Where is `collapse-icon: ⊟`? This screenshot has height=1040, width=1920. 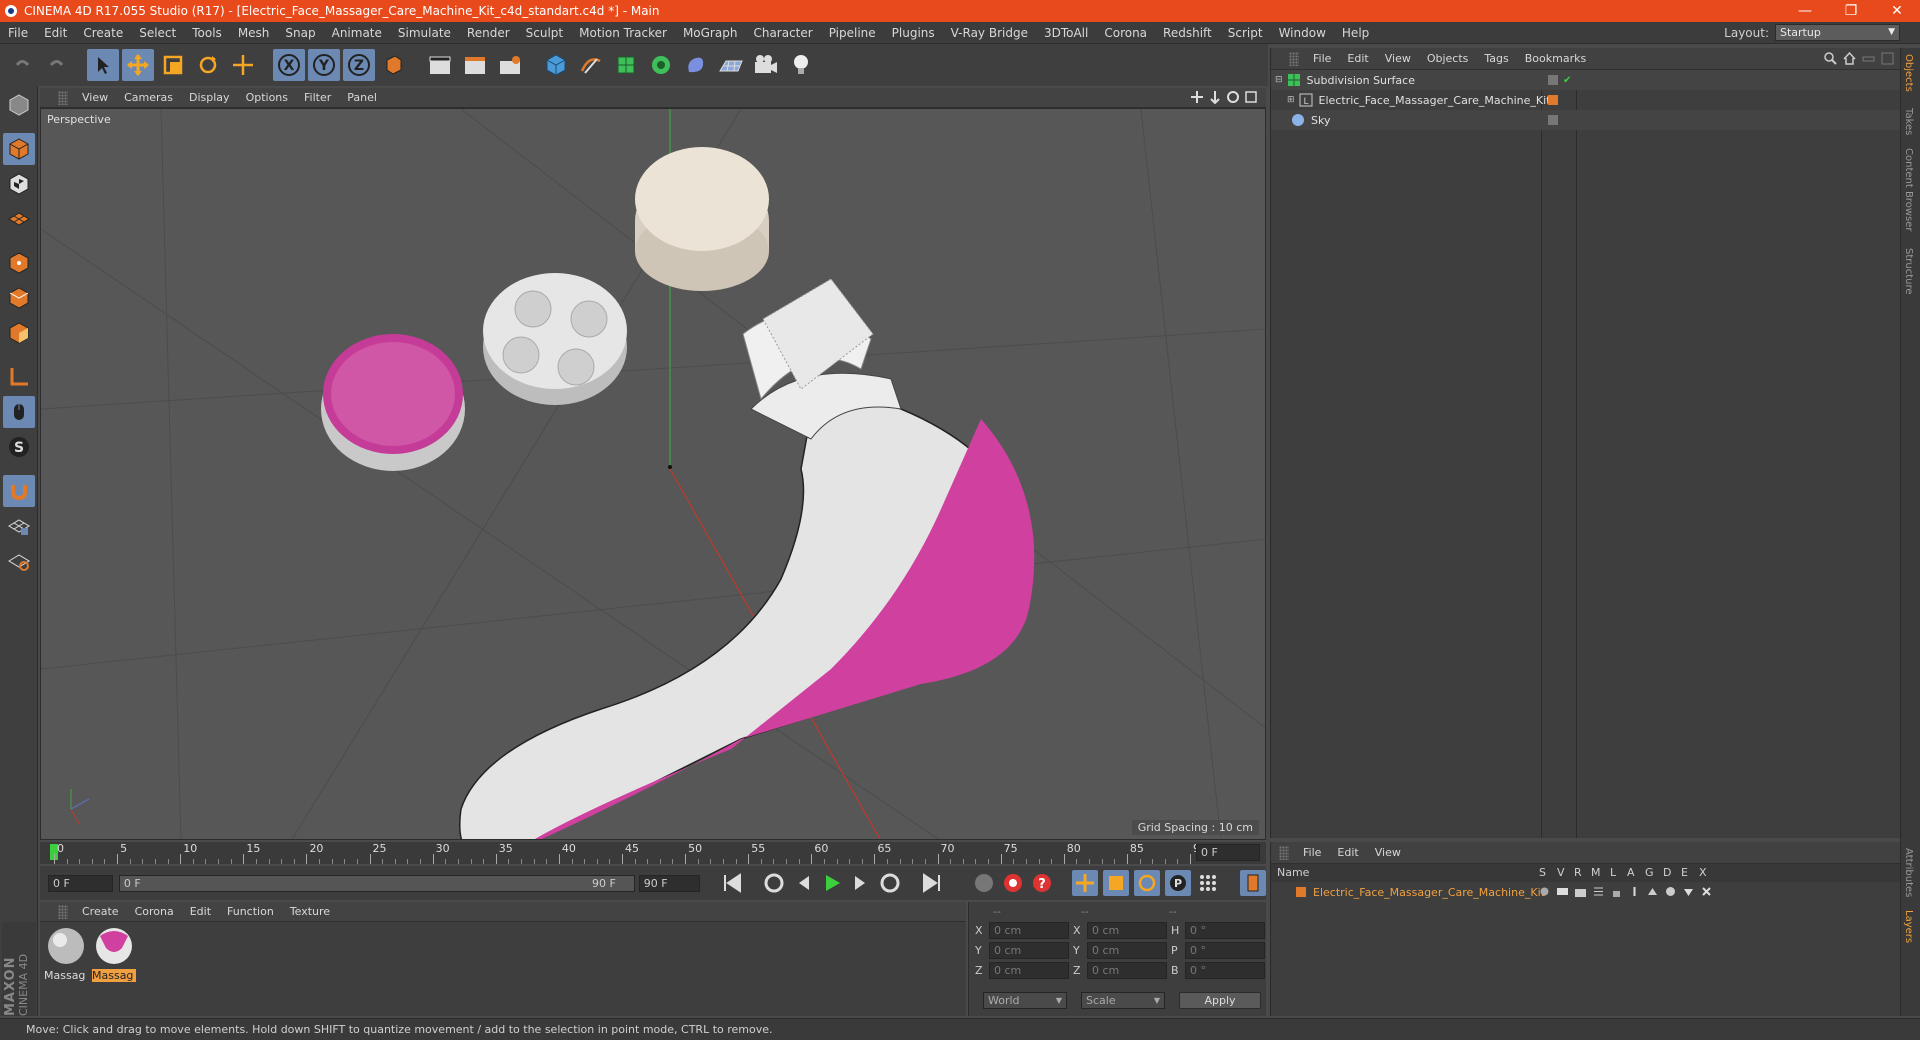 collapse-icon: ⊟ is located at coordinates (1279, 80).